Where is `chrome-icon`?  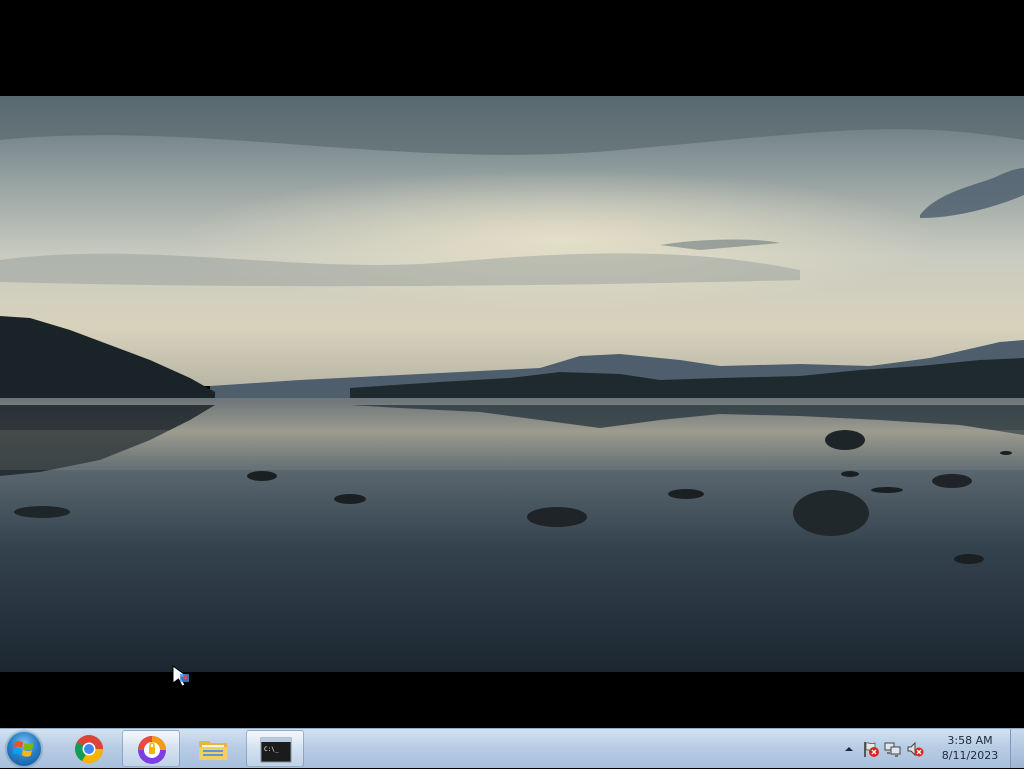 chrome-icon is located at coordinates (89, 749).